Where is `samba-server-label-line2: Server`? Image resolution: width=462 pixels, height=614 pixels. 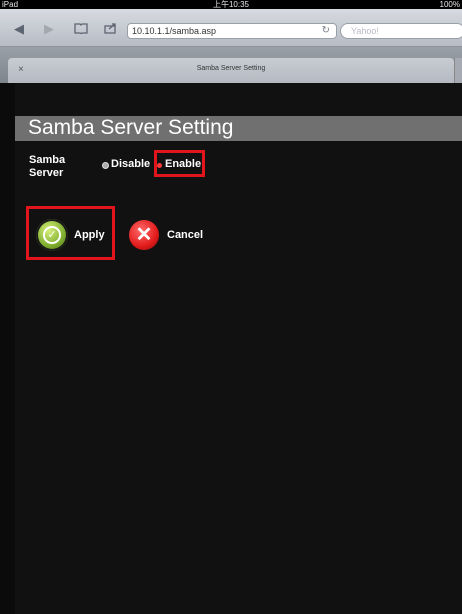 samba-server-label-line2: Server is located at coordinates (46, 173).